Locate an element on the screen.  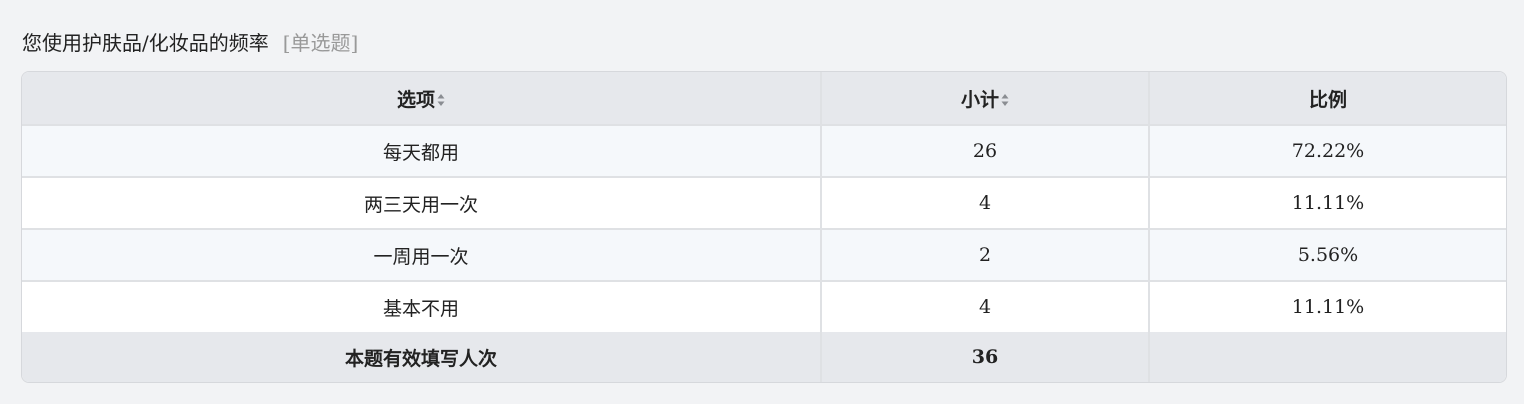
option-cell: 每天都用 is located at coordinates (422, 151).